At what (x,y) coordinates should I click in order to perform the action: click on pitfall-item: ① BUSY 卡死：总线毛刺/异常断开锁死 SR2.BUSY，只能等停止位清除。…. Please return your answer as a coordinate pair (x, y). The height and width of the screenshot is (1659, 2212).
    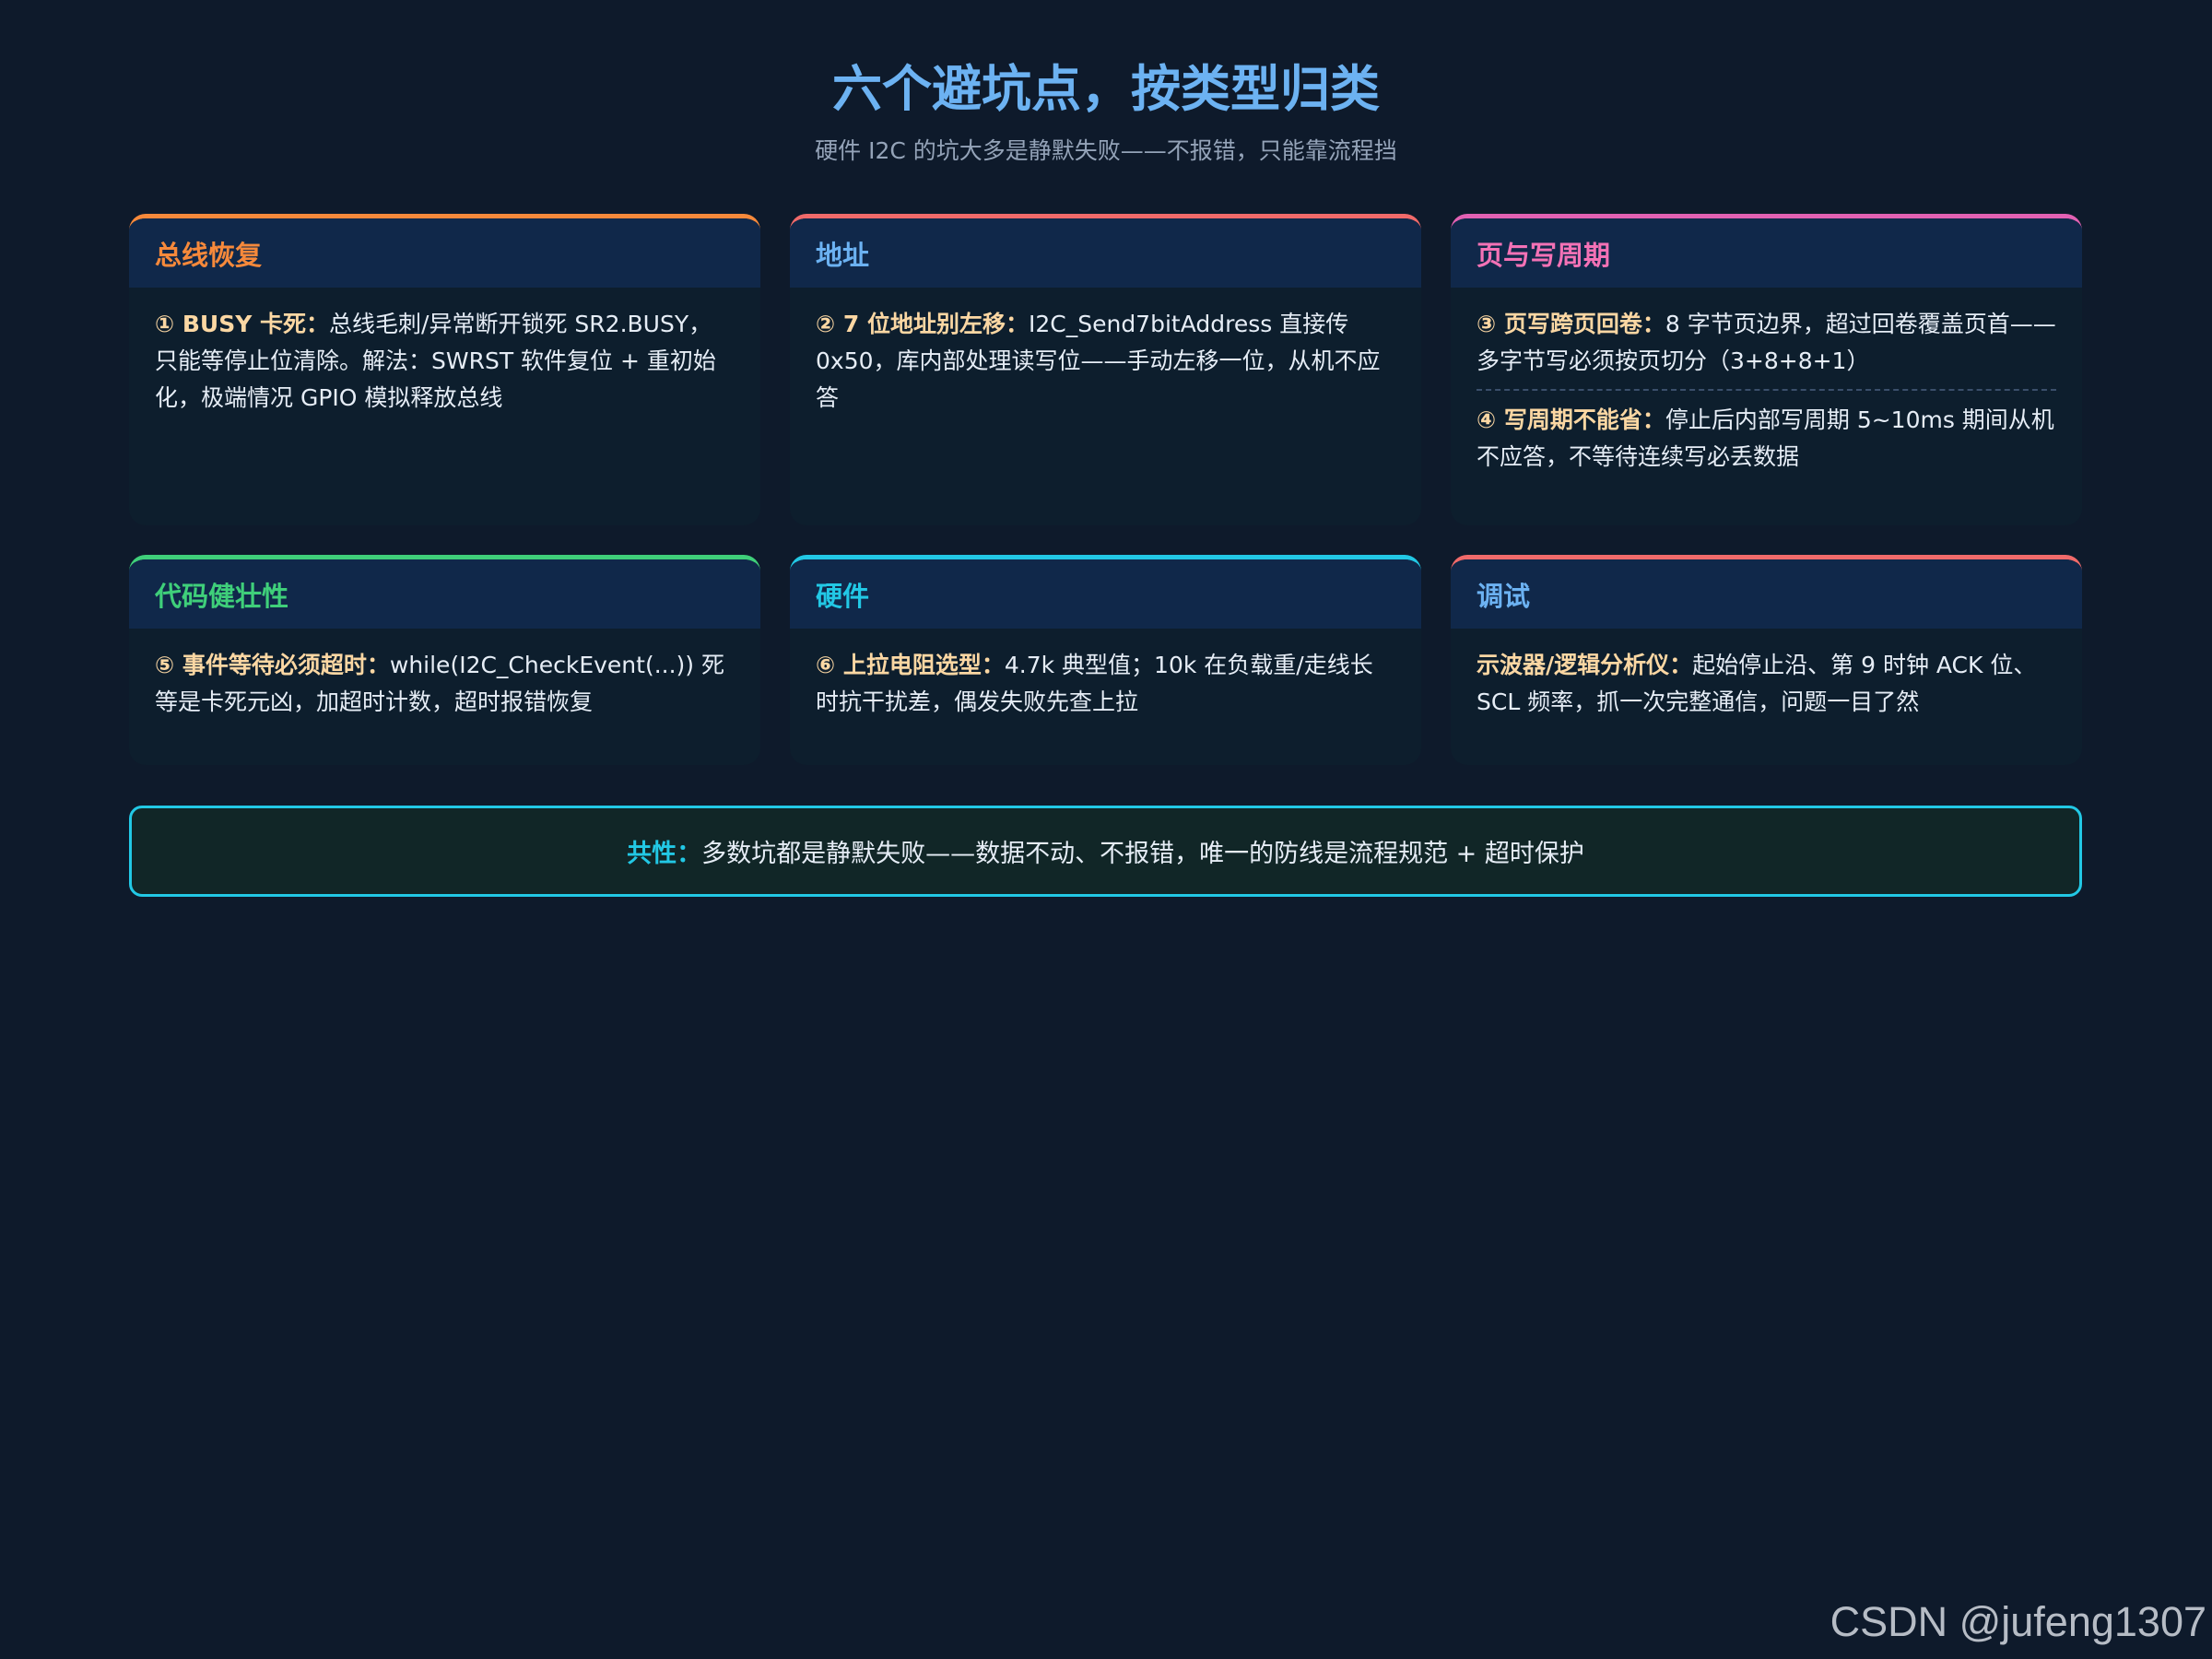
    Looking at the image, I should click on (445, 361).